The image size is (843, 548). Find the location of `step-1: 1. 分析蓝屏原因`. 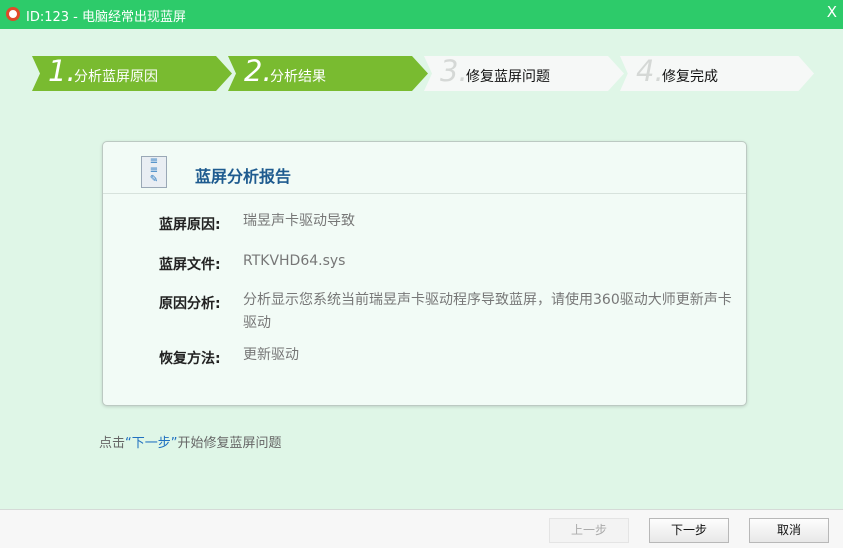

step-1: 1. 分析蓝屏原因 is located at coordinates (132, 73).